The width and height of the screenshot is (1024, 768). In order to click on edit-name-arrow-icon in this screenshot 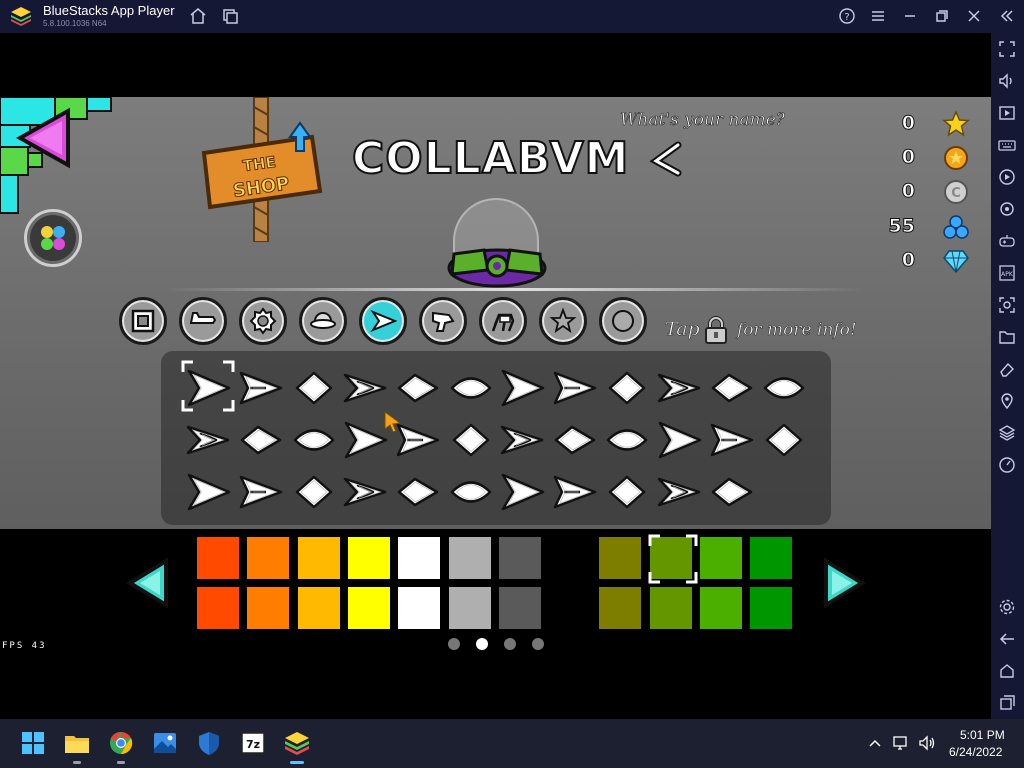, I will do `click(668, 159)`.